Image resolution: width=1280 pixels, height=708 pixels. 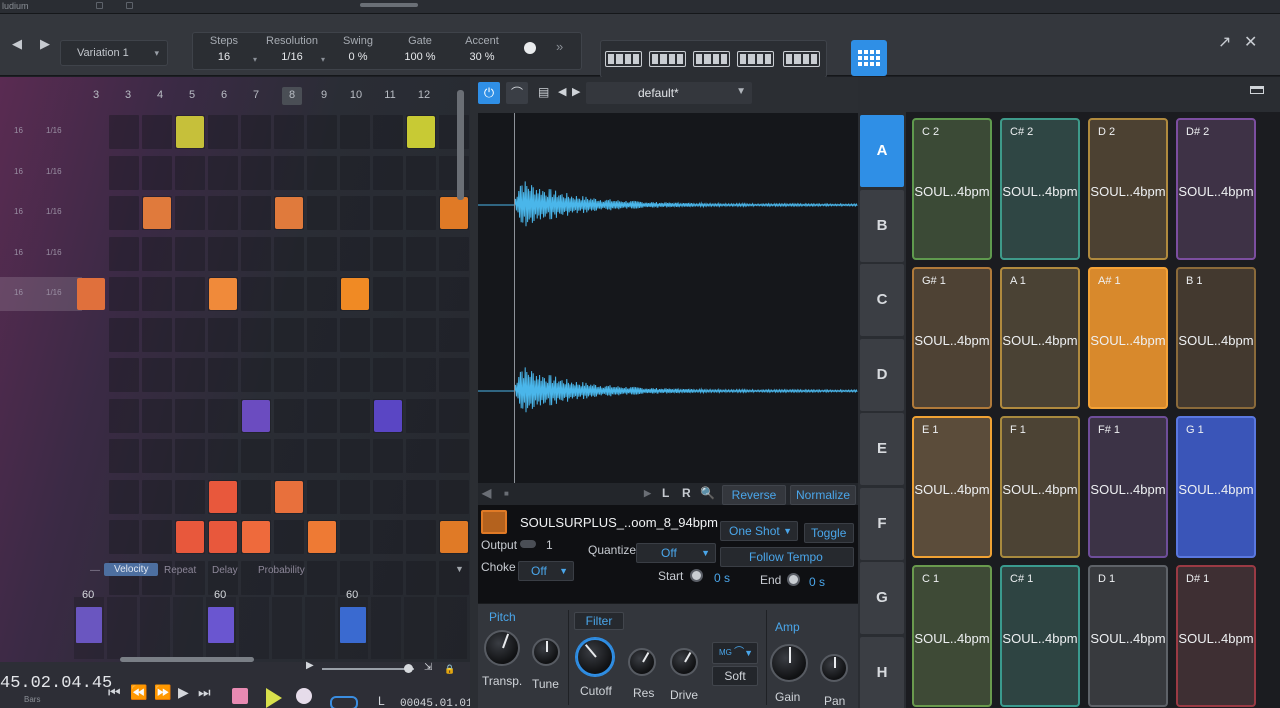 I want to click on normalize-button: Normalize, so click(x=823, y=495).